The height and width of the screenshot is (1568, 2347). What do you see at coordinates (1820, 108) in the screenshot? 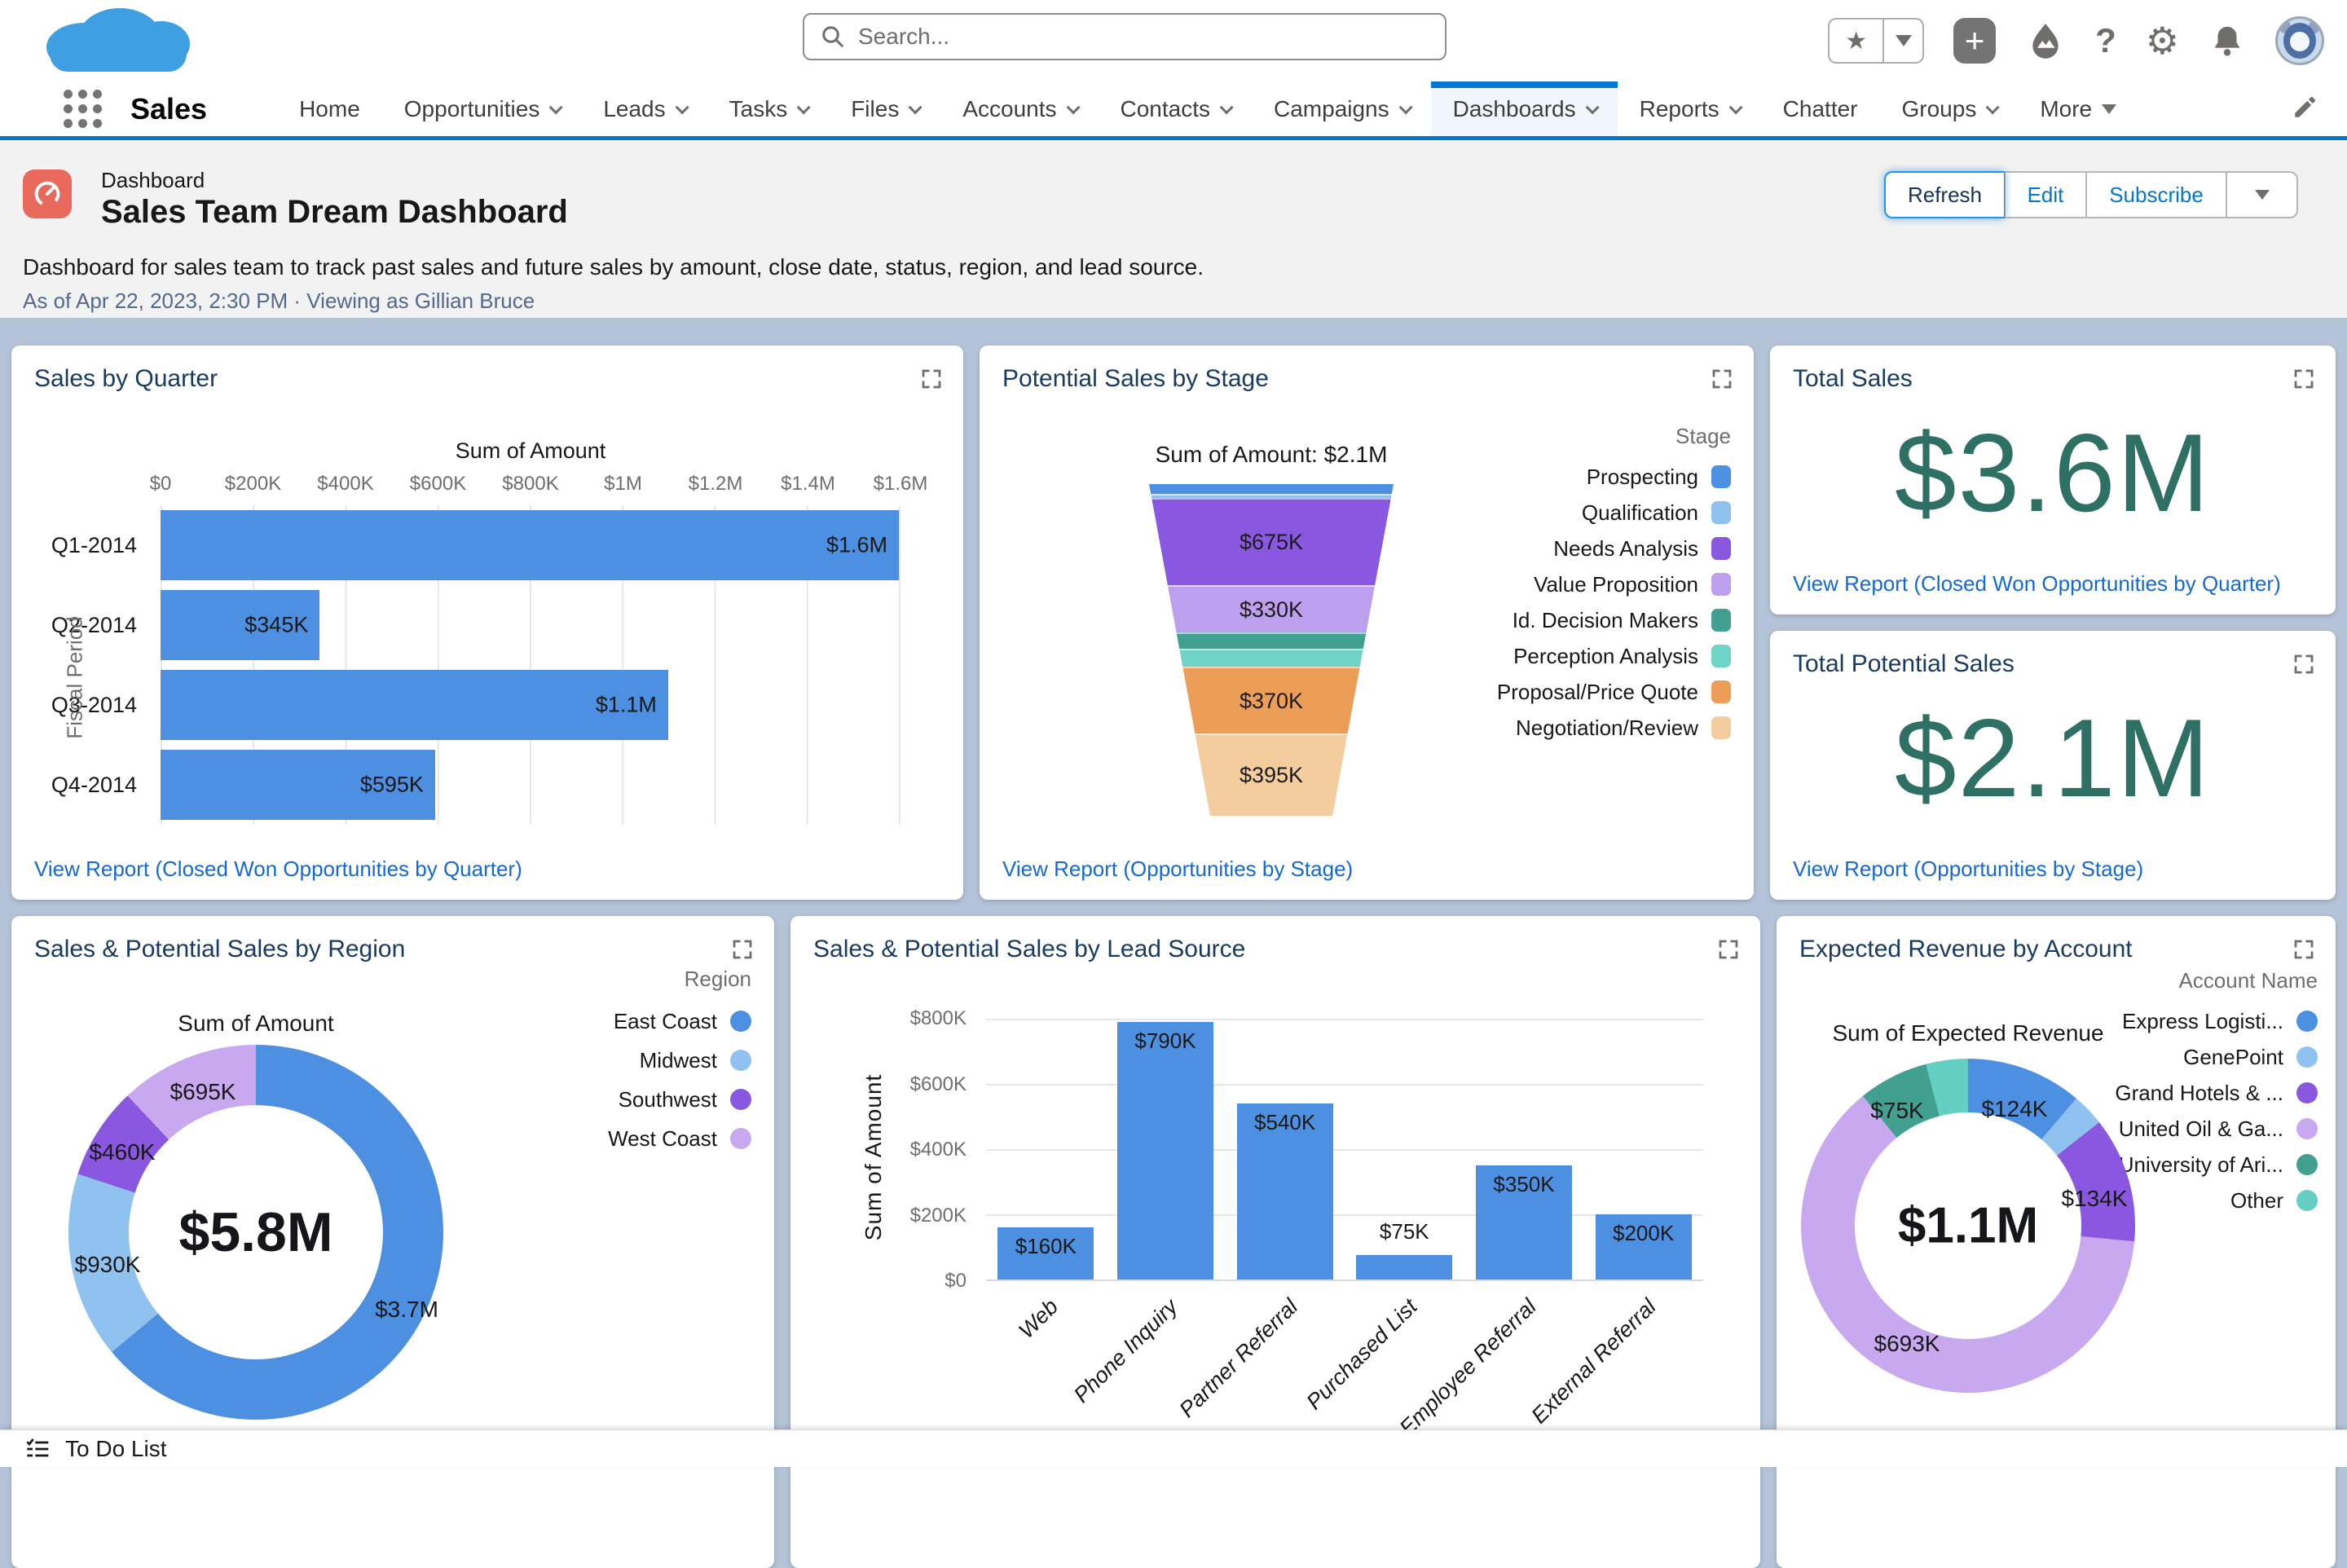
I see `tab-chatter: Chatter` at bounding box center [1820, 108].